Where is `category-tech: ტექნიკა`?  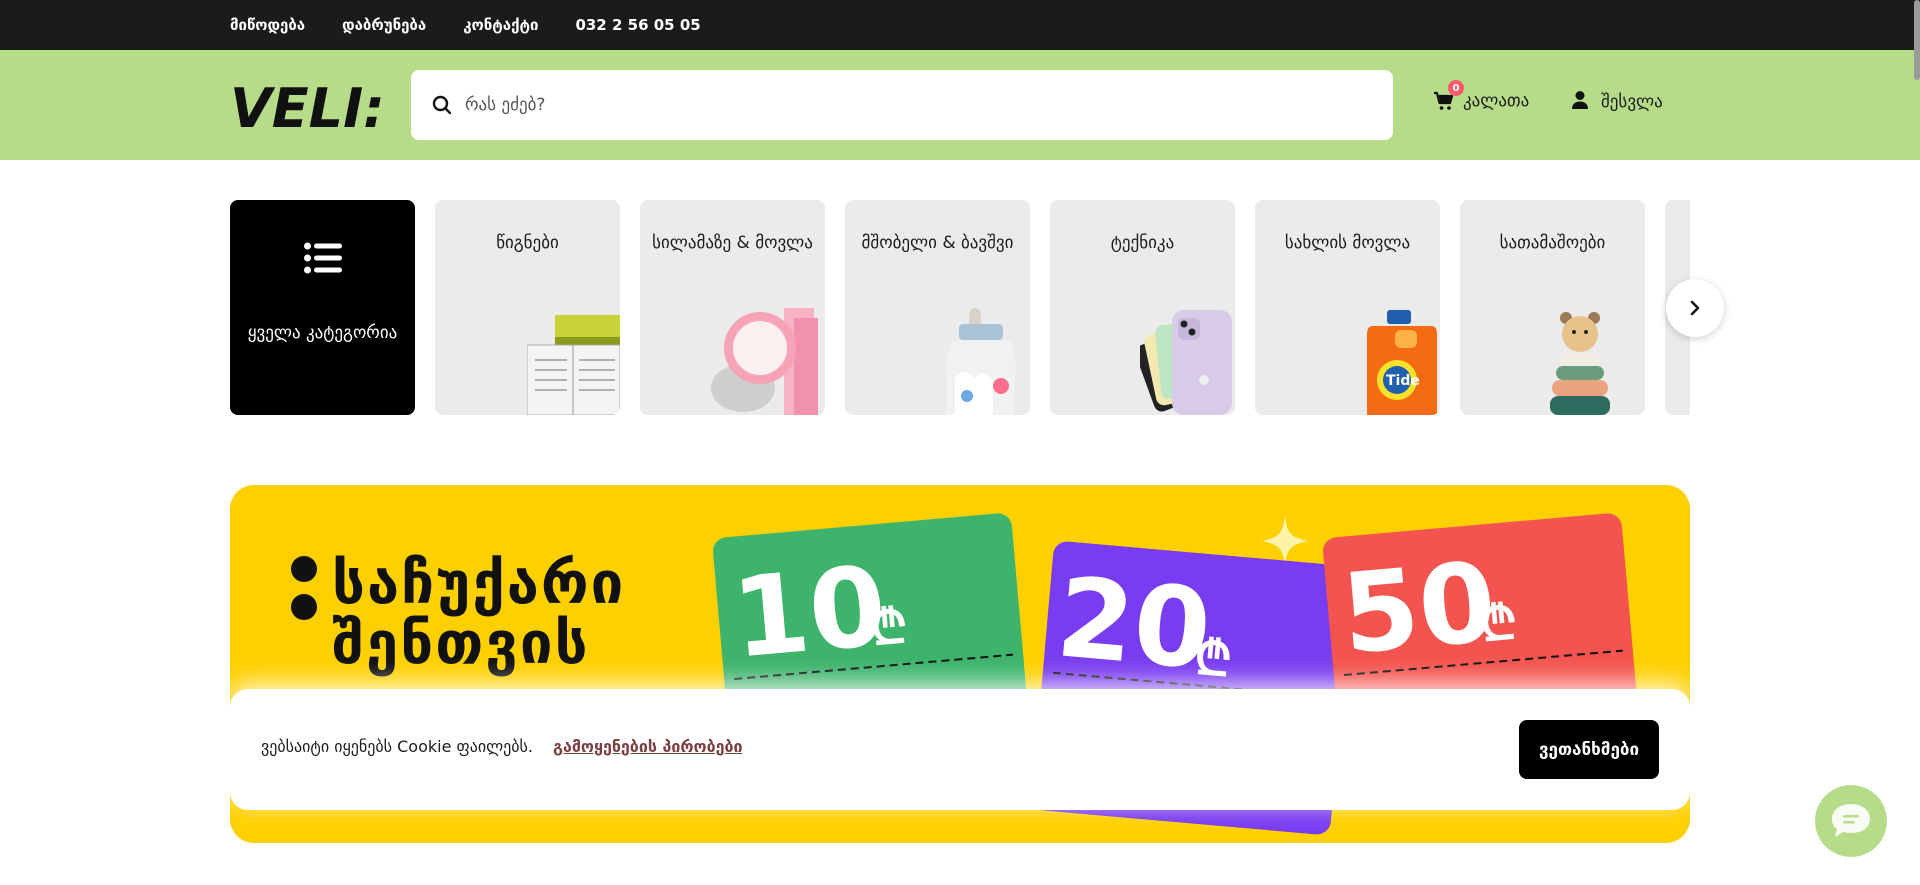
category-tech: ტექნიკა is located at coordinates (1142, 307).